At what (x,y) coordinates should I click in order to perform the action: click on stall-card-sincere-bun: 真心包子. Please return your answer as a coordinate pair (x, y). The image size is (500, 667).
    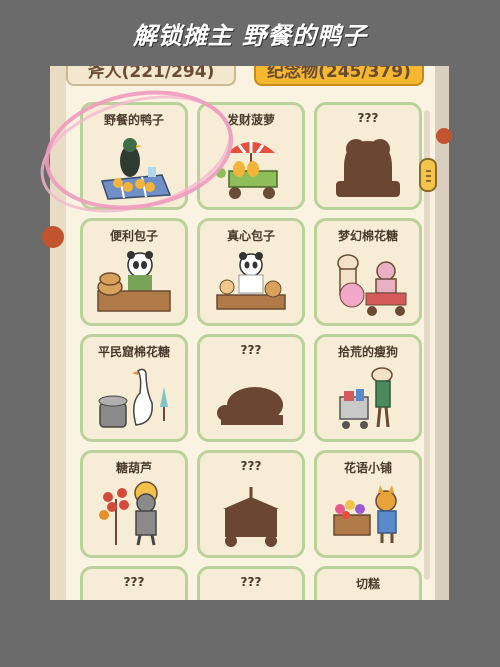
    Looking at the image, I should click on (251, 272).